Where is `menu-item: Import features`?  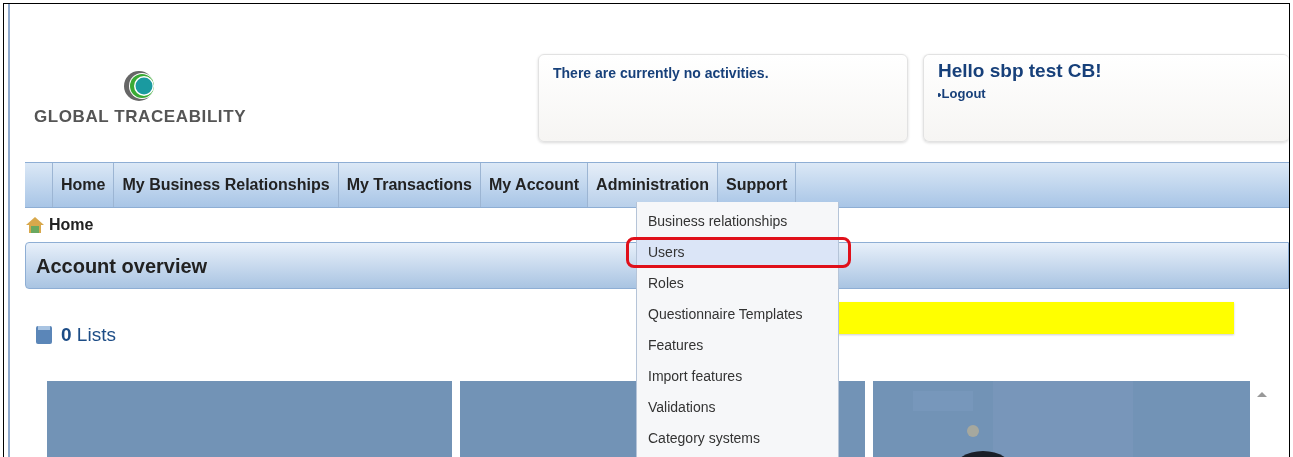 menu-item: Import features is located at coordinates (737, 376).